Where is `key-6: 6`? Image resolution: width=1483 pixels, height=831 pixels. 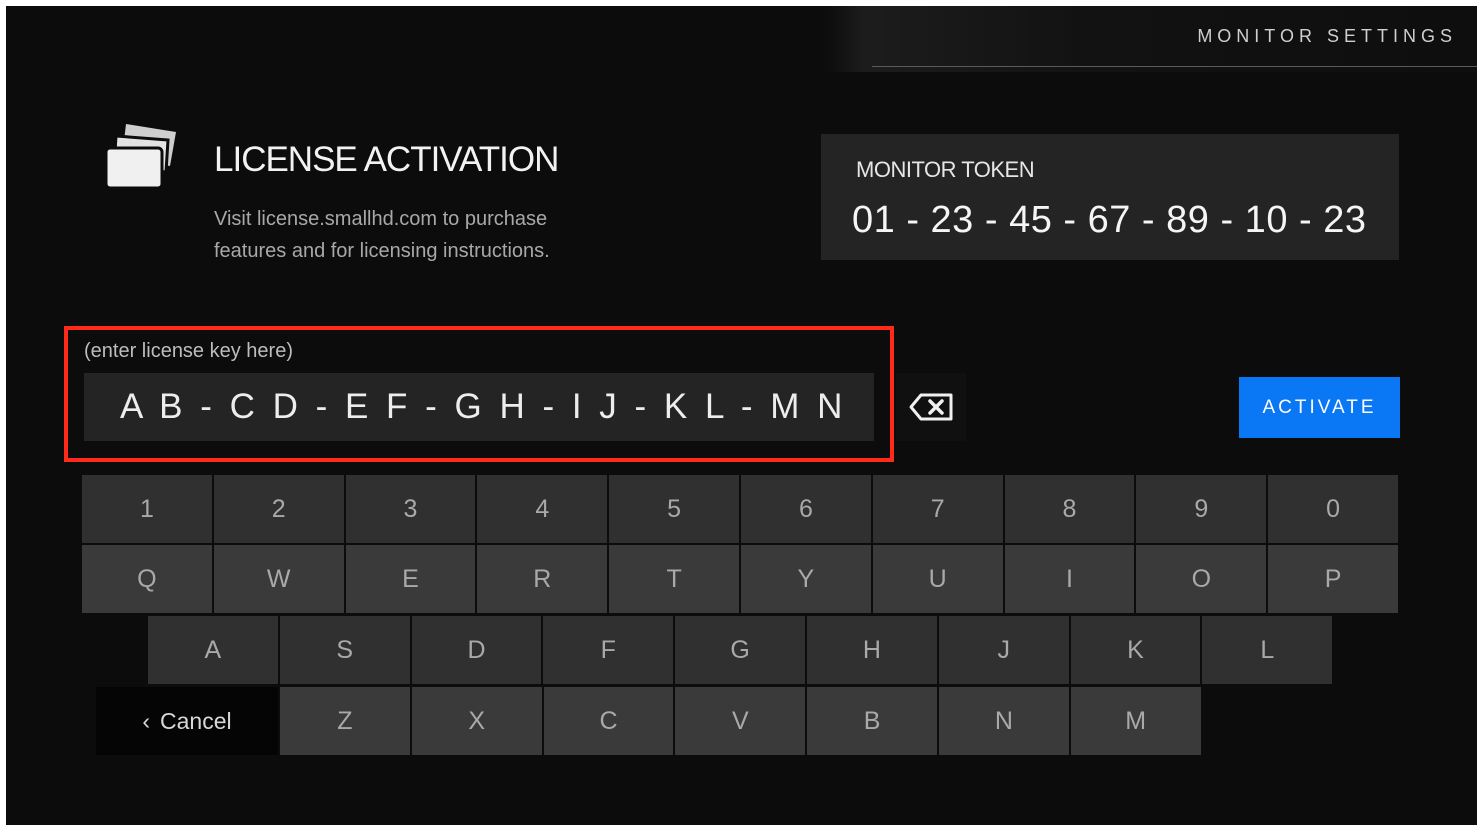 key-6: 6 is located at coordinates (806, 509).